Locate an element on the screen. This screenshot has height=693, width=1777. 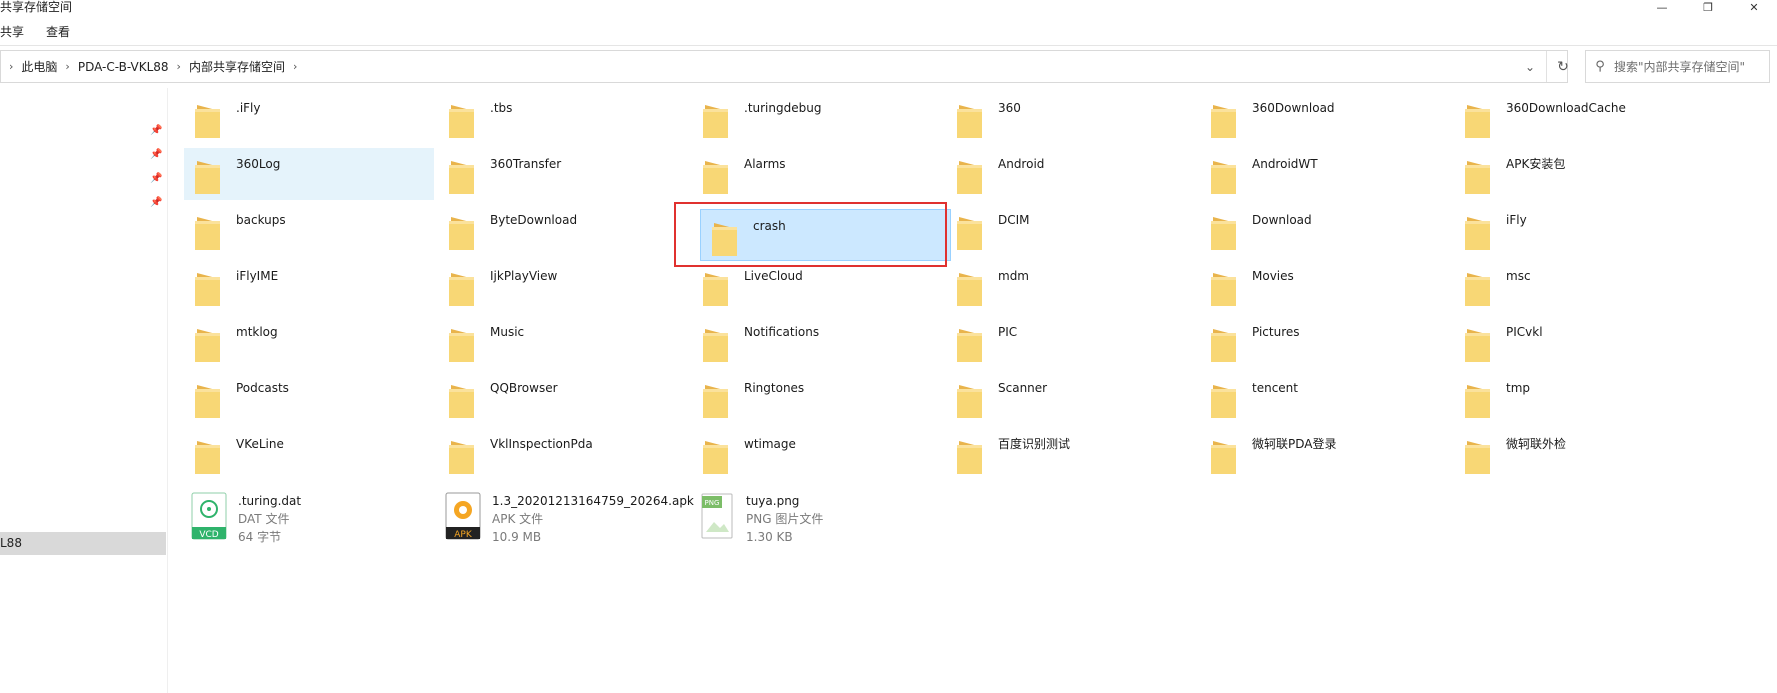
file-item: VCD .turing.dat DAT 文件 64 字节 is located at coordinates (309, 519).